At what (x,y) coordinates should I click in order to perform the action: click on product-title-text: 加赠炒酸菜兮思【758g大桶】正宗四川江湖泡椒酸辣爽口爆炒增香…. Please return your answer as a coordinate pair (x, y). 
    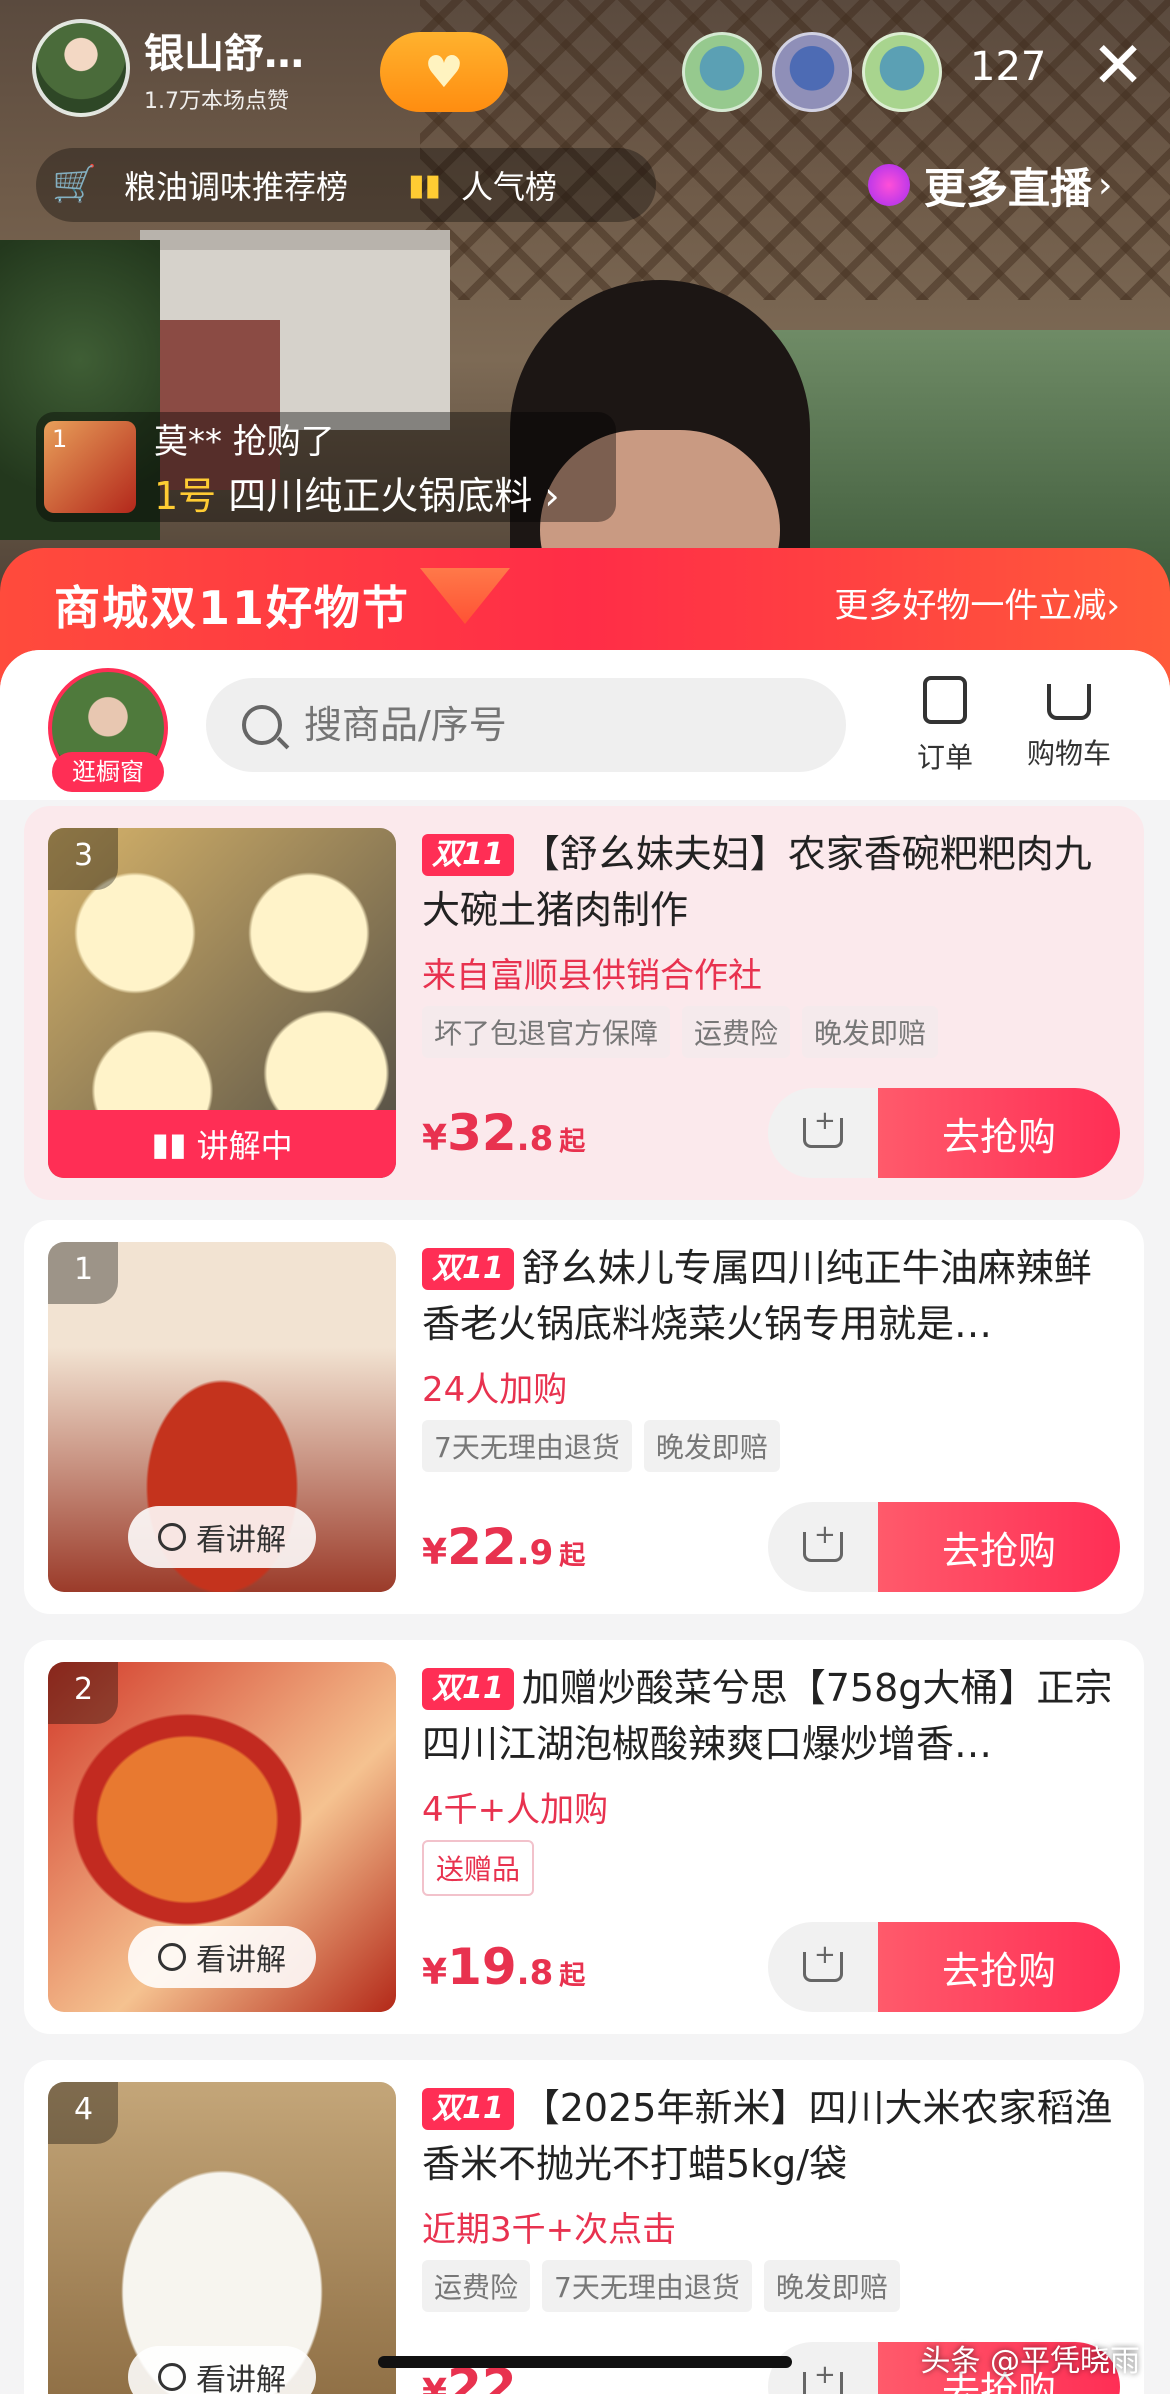
    Looking at the image, I should click on (767, 1716).